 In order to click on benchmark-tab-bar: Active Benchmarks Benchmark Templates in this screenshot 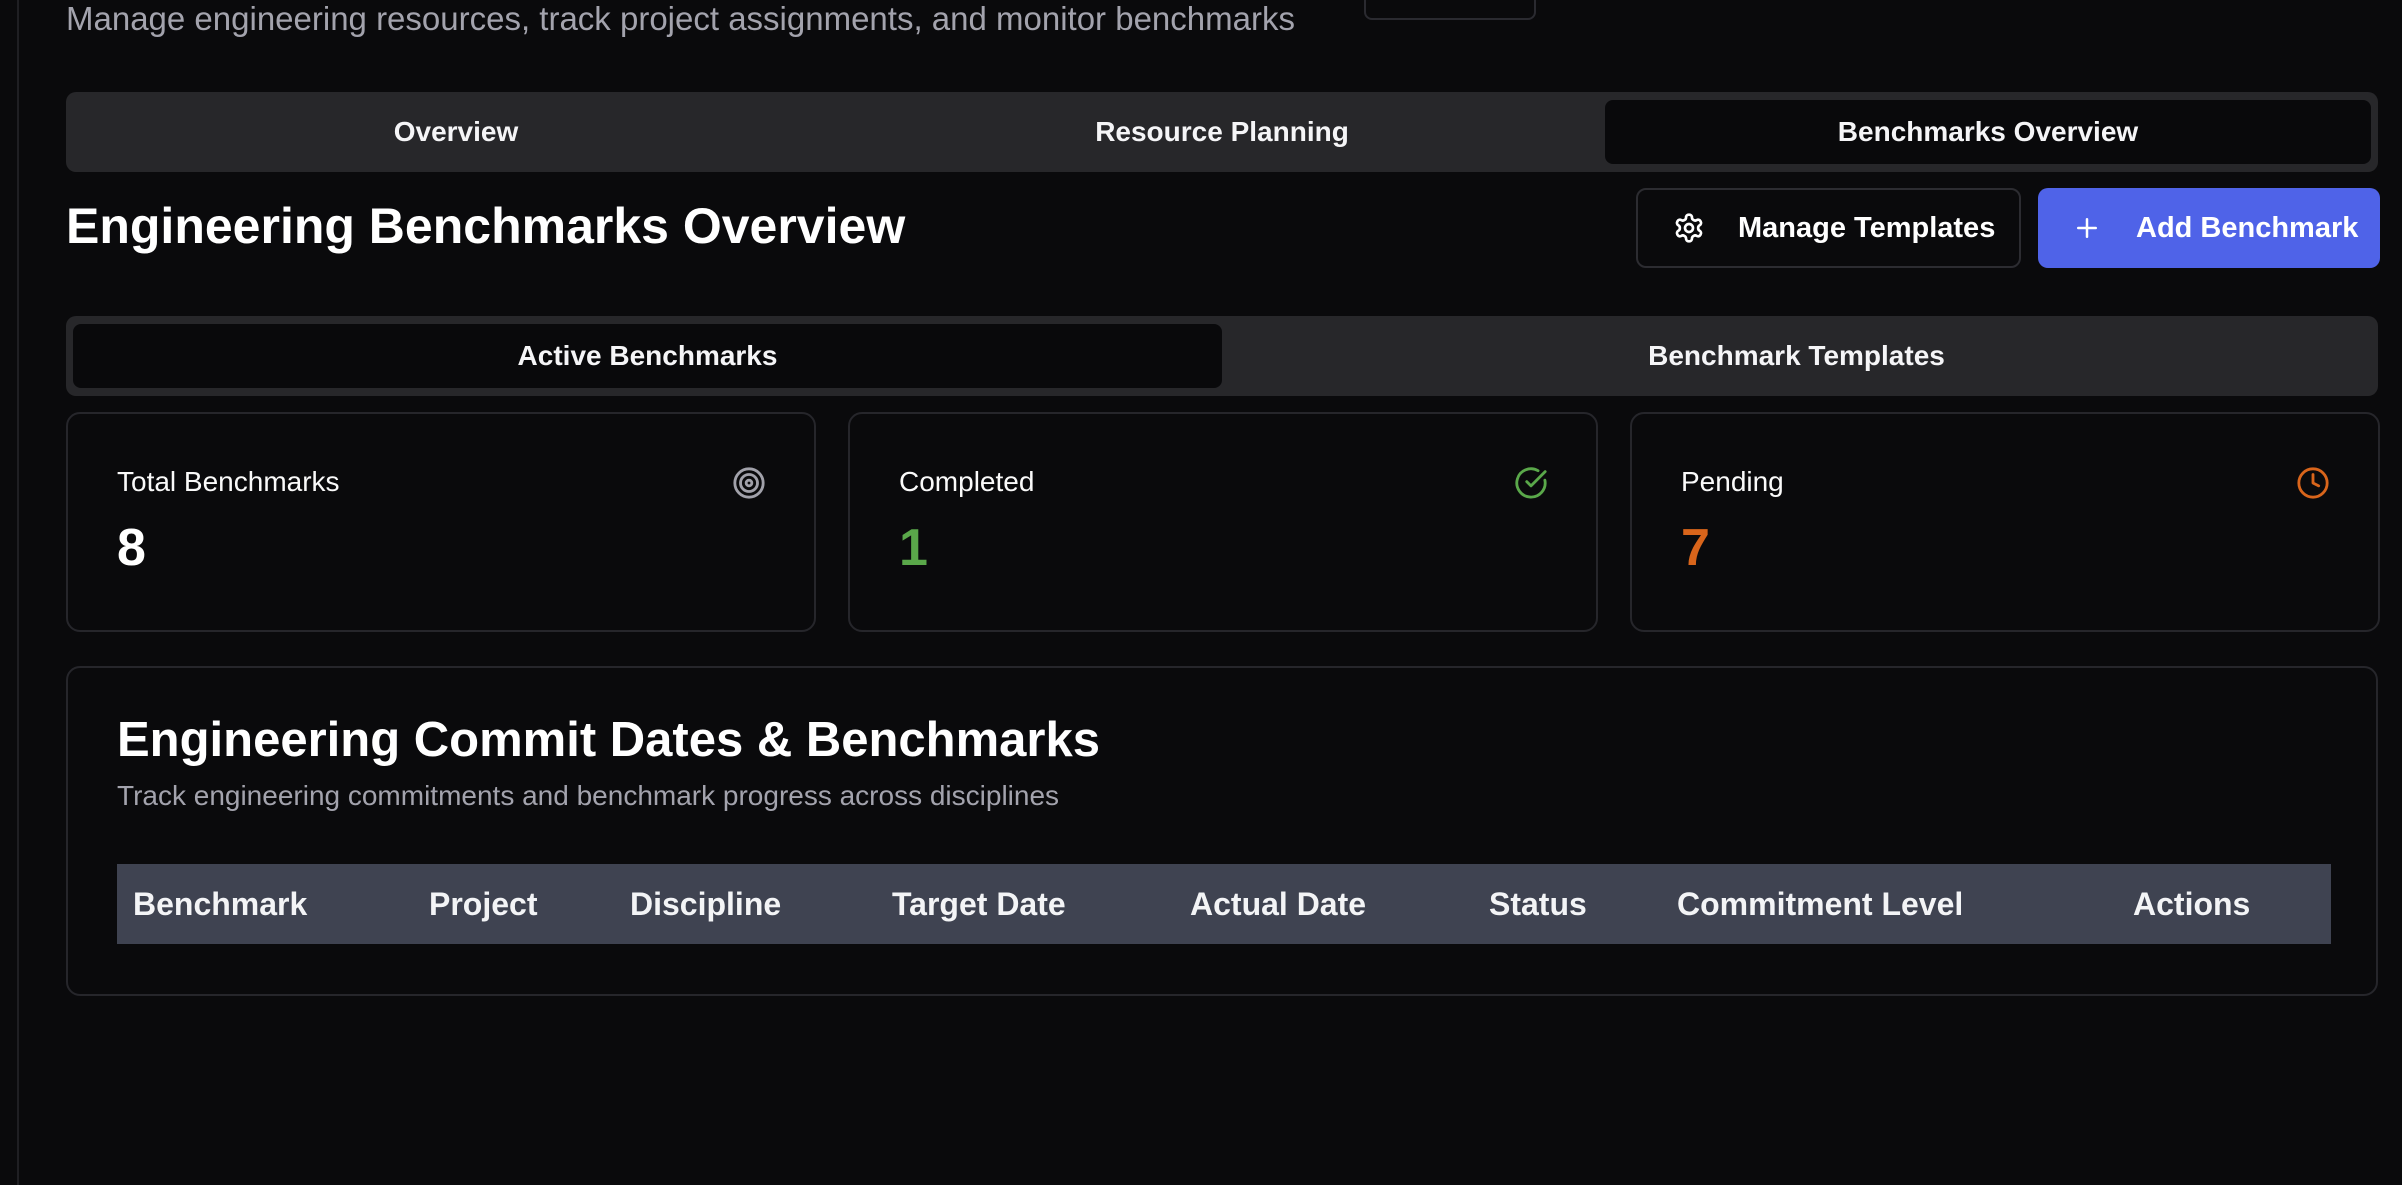, I will do `click(1222, 356)`.